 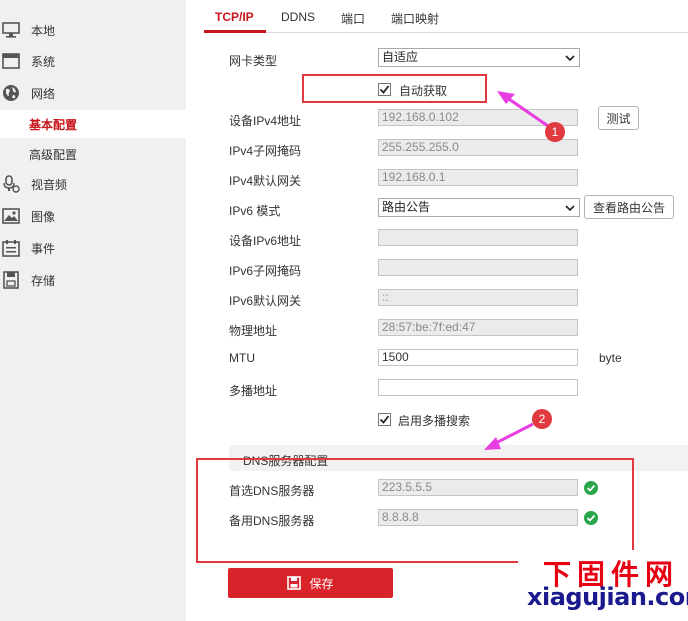 I want to click on annotation-badge-1: 1, so click(x=555, y=132).